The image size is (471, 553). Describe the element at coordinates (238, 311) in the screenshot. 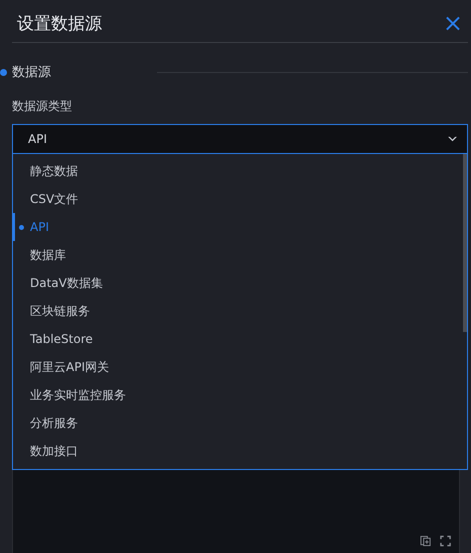

I see `dropdown-option: 区块链服务` at that location.